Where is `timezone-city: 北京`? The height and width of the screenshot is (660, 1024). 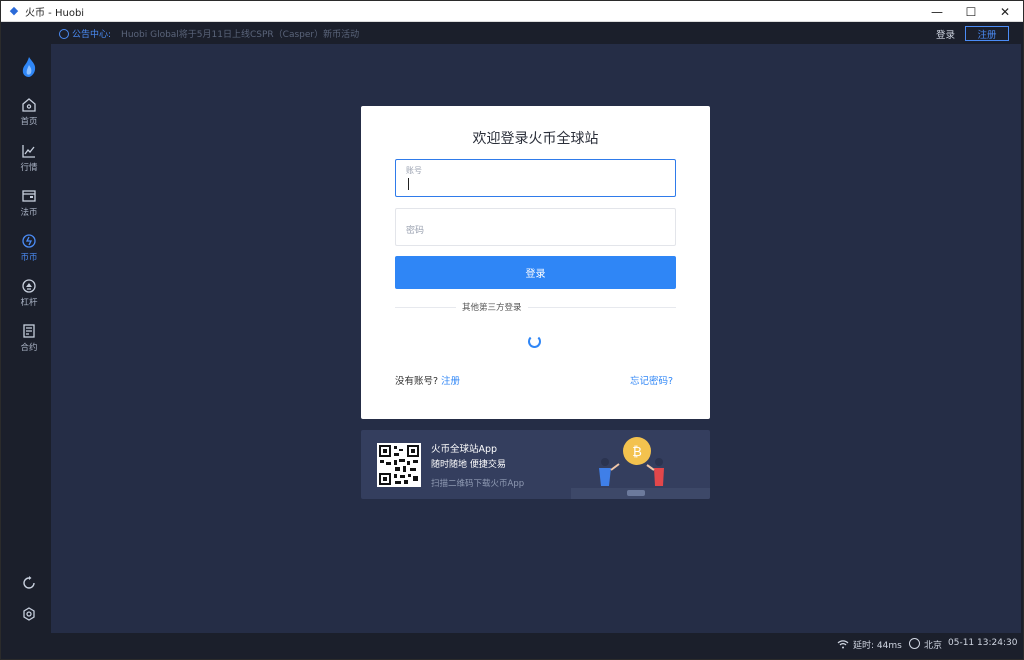
timezone-city: 北京 is located at coordinates (933, 646).